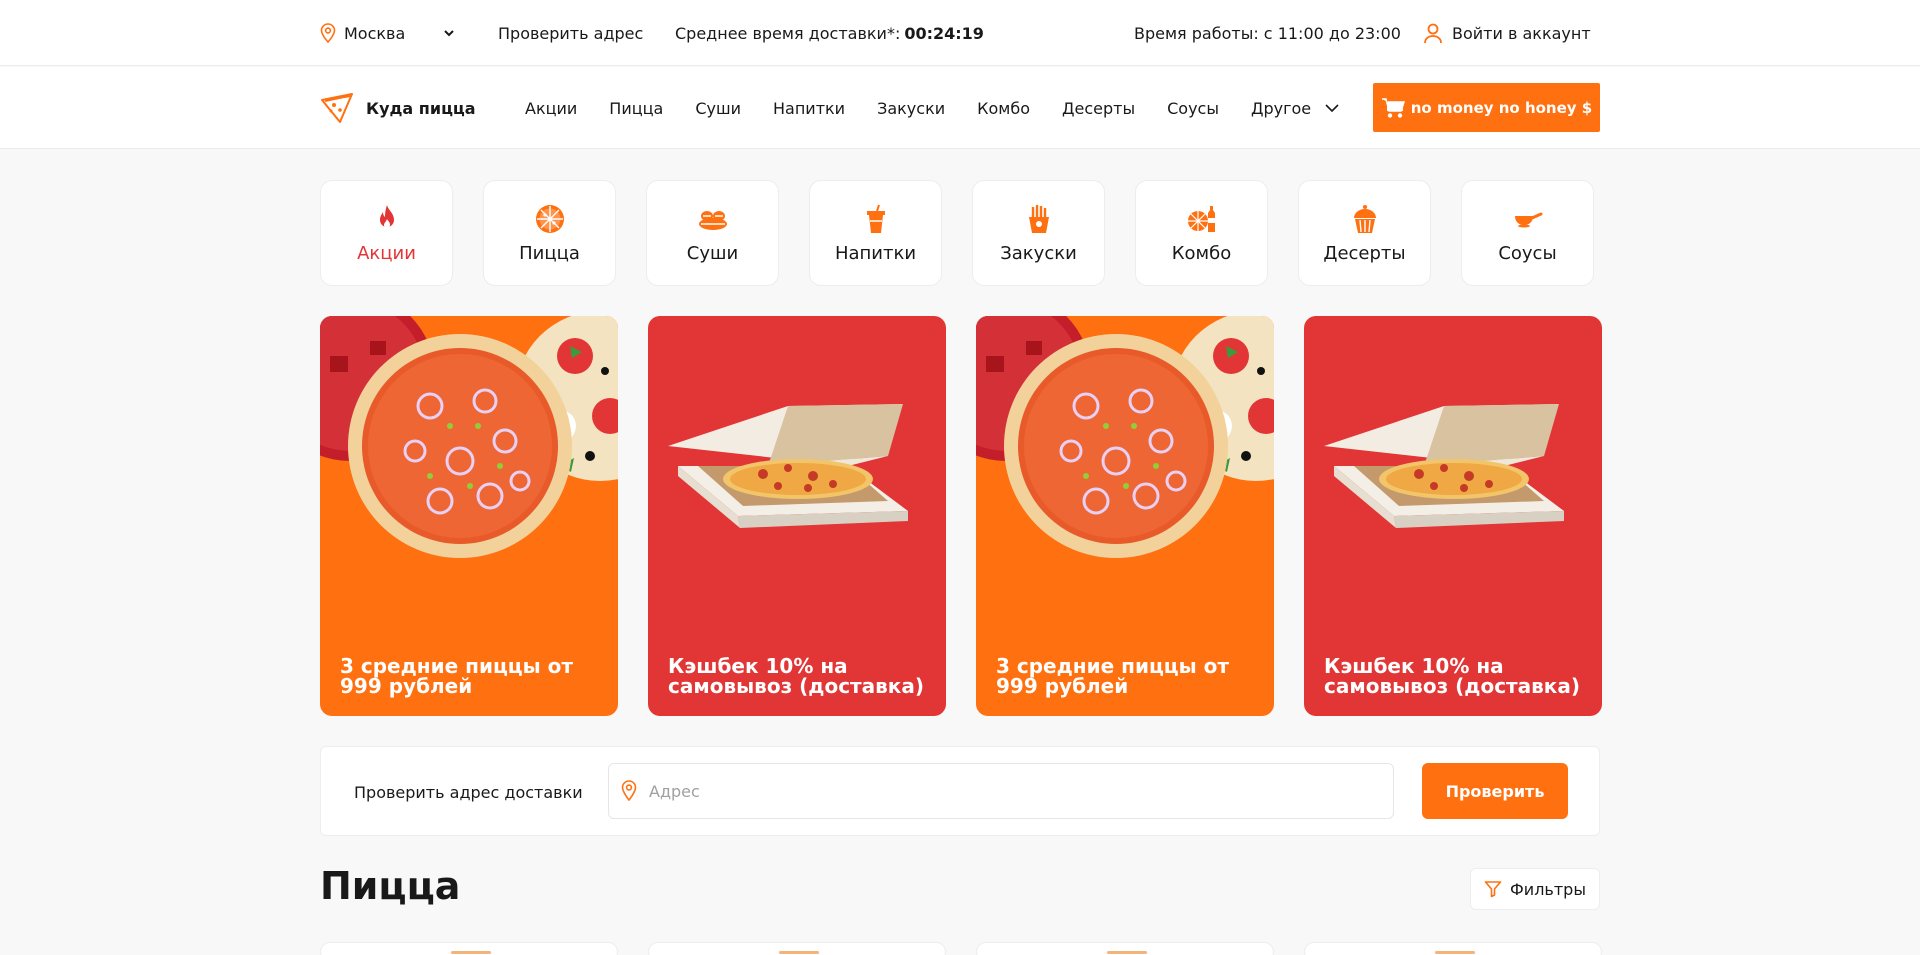  Describe the element at coordinates (1433, 33) in the screenshot. I see `user-icon` at that location.